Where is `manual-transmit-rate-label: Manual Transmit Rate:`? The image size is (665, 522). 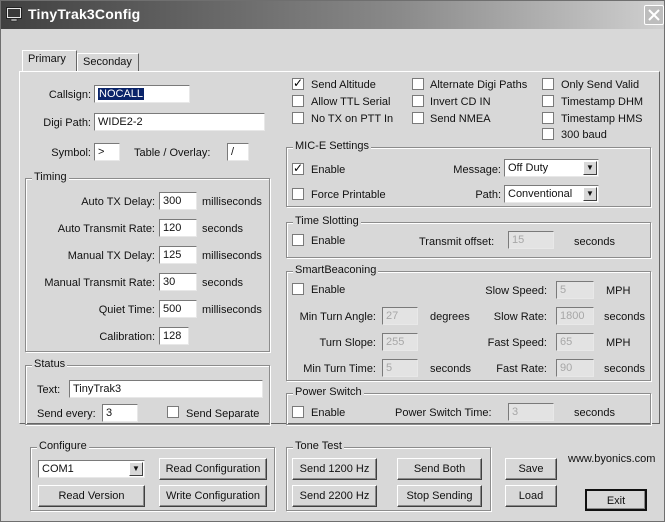
manual-transmit-rate-label: Manual Transmit Rate: is located at coordinates (99, 283).